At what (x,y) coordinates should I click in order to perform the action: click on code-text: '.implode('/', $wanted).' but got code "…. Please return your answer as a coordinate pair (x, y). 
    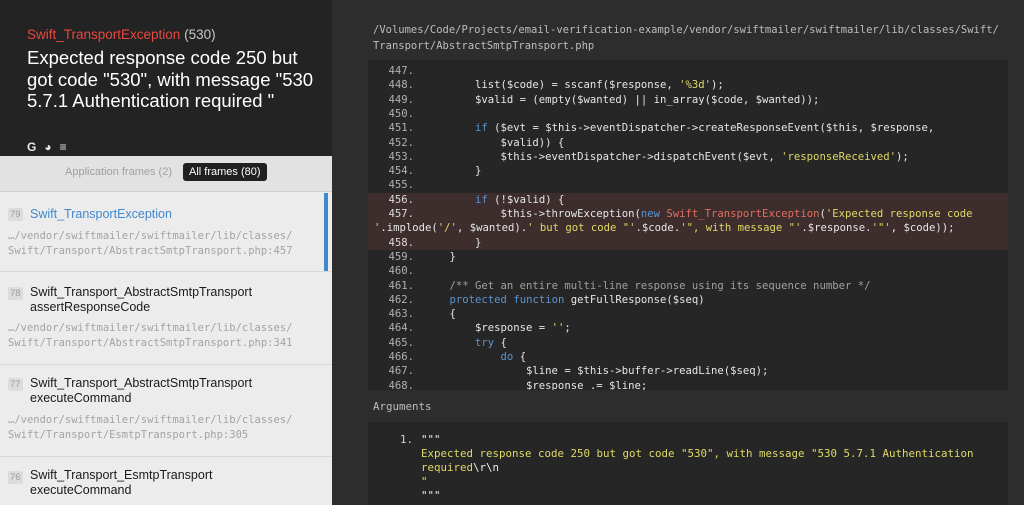
    Looking at the image, I should click on (664, 228).